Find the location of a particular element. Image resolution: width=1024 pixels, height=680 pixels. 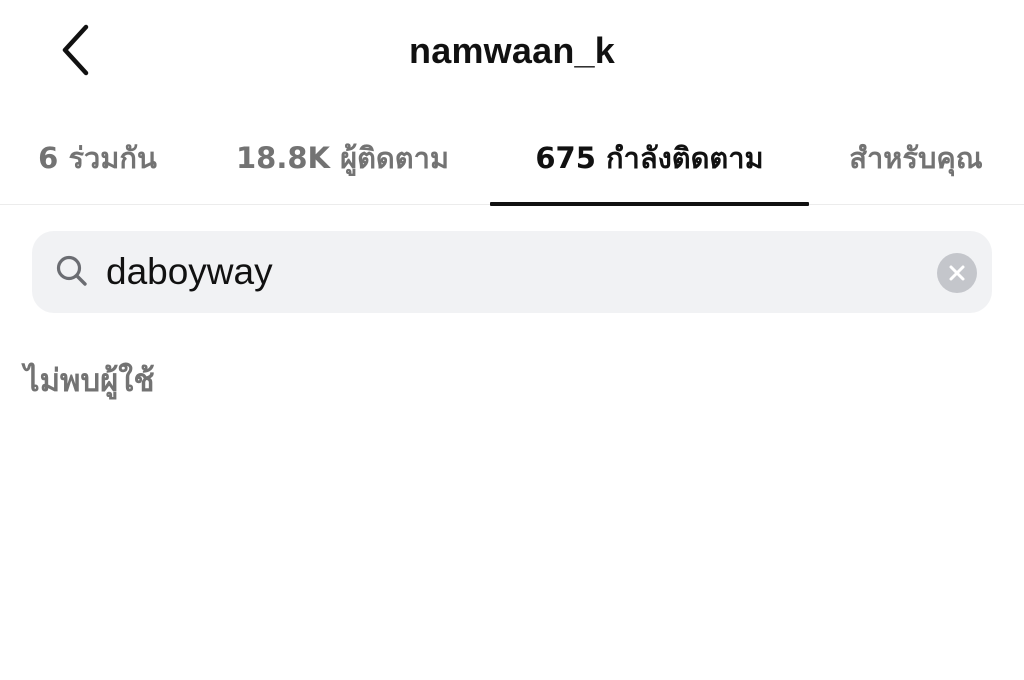

tab-mutual: 6 ร่วมกัน is located at coordinates (97, 157).